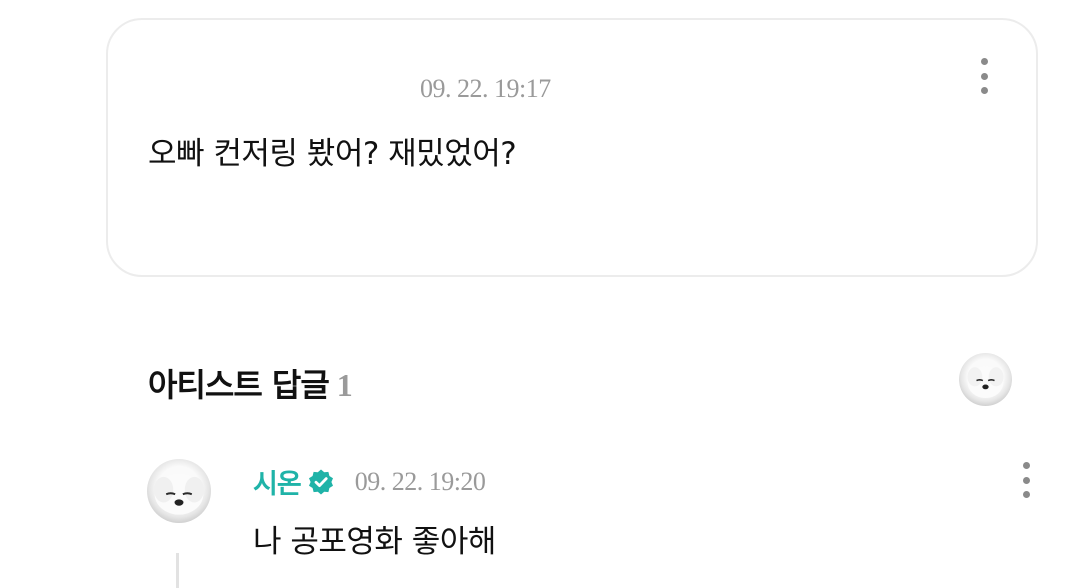 Image resolution: width=1080 pixels, height=588 pixels. What do you see at coordinates (320, 481) in the screenshot?
I see `verified-badge-icon` at bounding box center [320, 481].